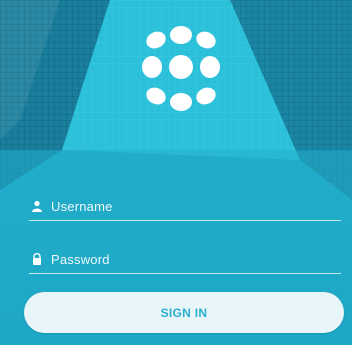 The height and width of the screenshot is (345, 352). I want to click on user-icon, so click(37, 206).